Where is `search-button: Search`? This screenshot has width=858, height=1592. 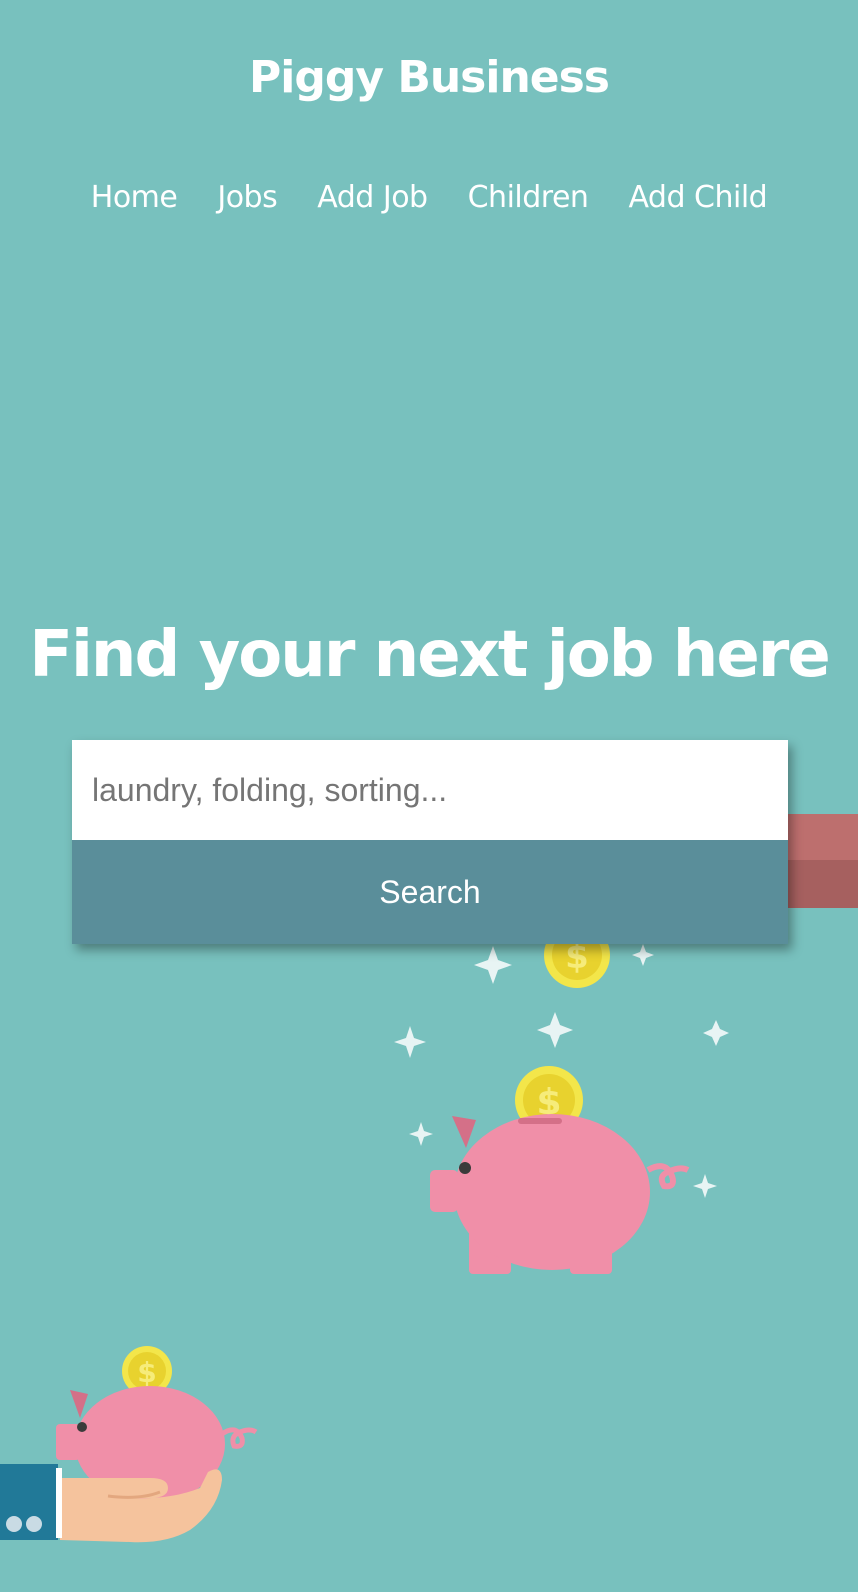
search-button: Search is located at coordinates (430, 892).